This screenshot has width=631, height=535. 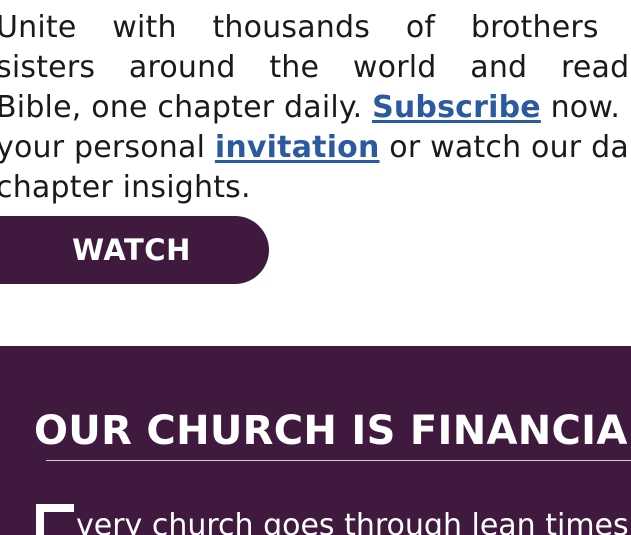 I want to click on finance-body-line: very church goes through lean times, so click(x=352, y=521).